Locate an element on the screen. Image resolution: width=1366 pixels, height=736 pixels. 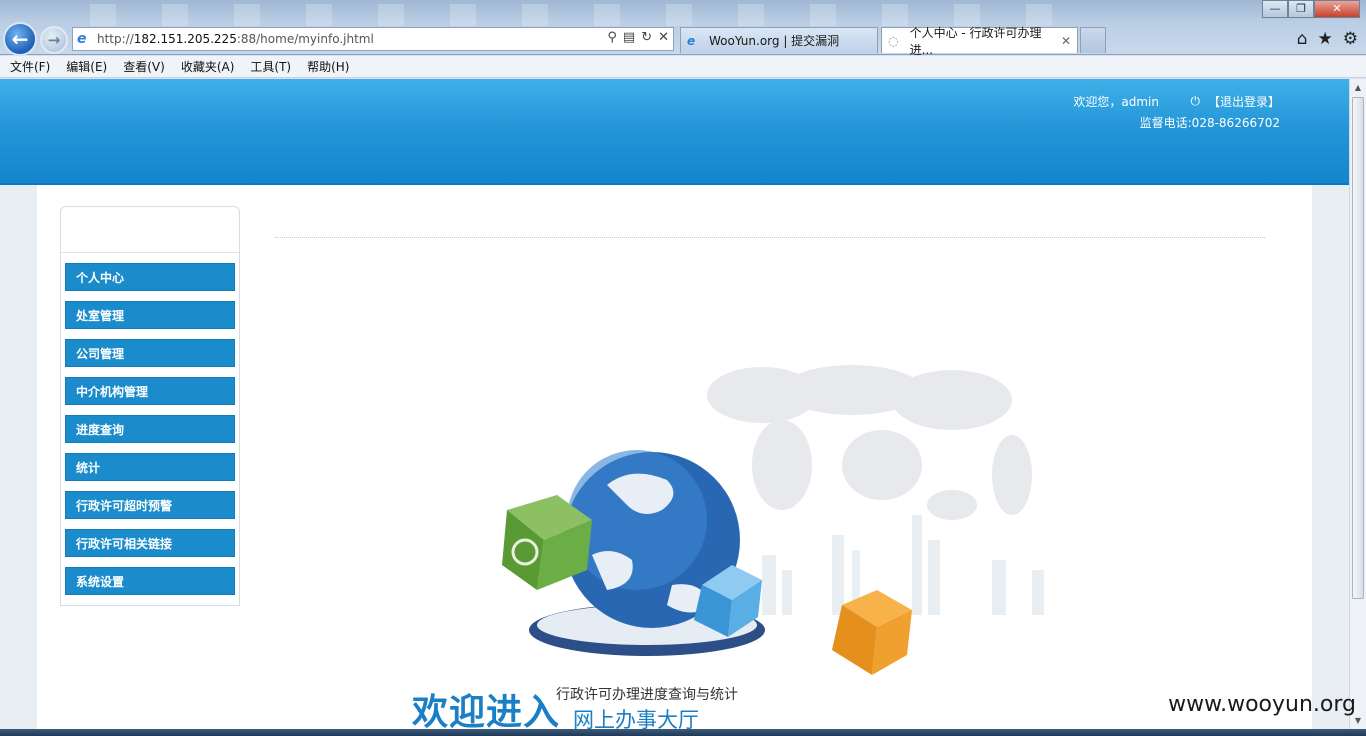
minimize-button: — is located at coordinates (1275, 9).